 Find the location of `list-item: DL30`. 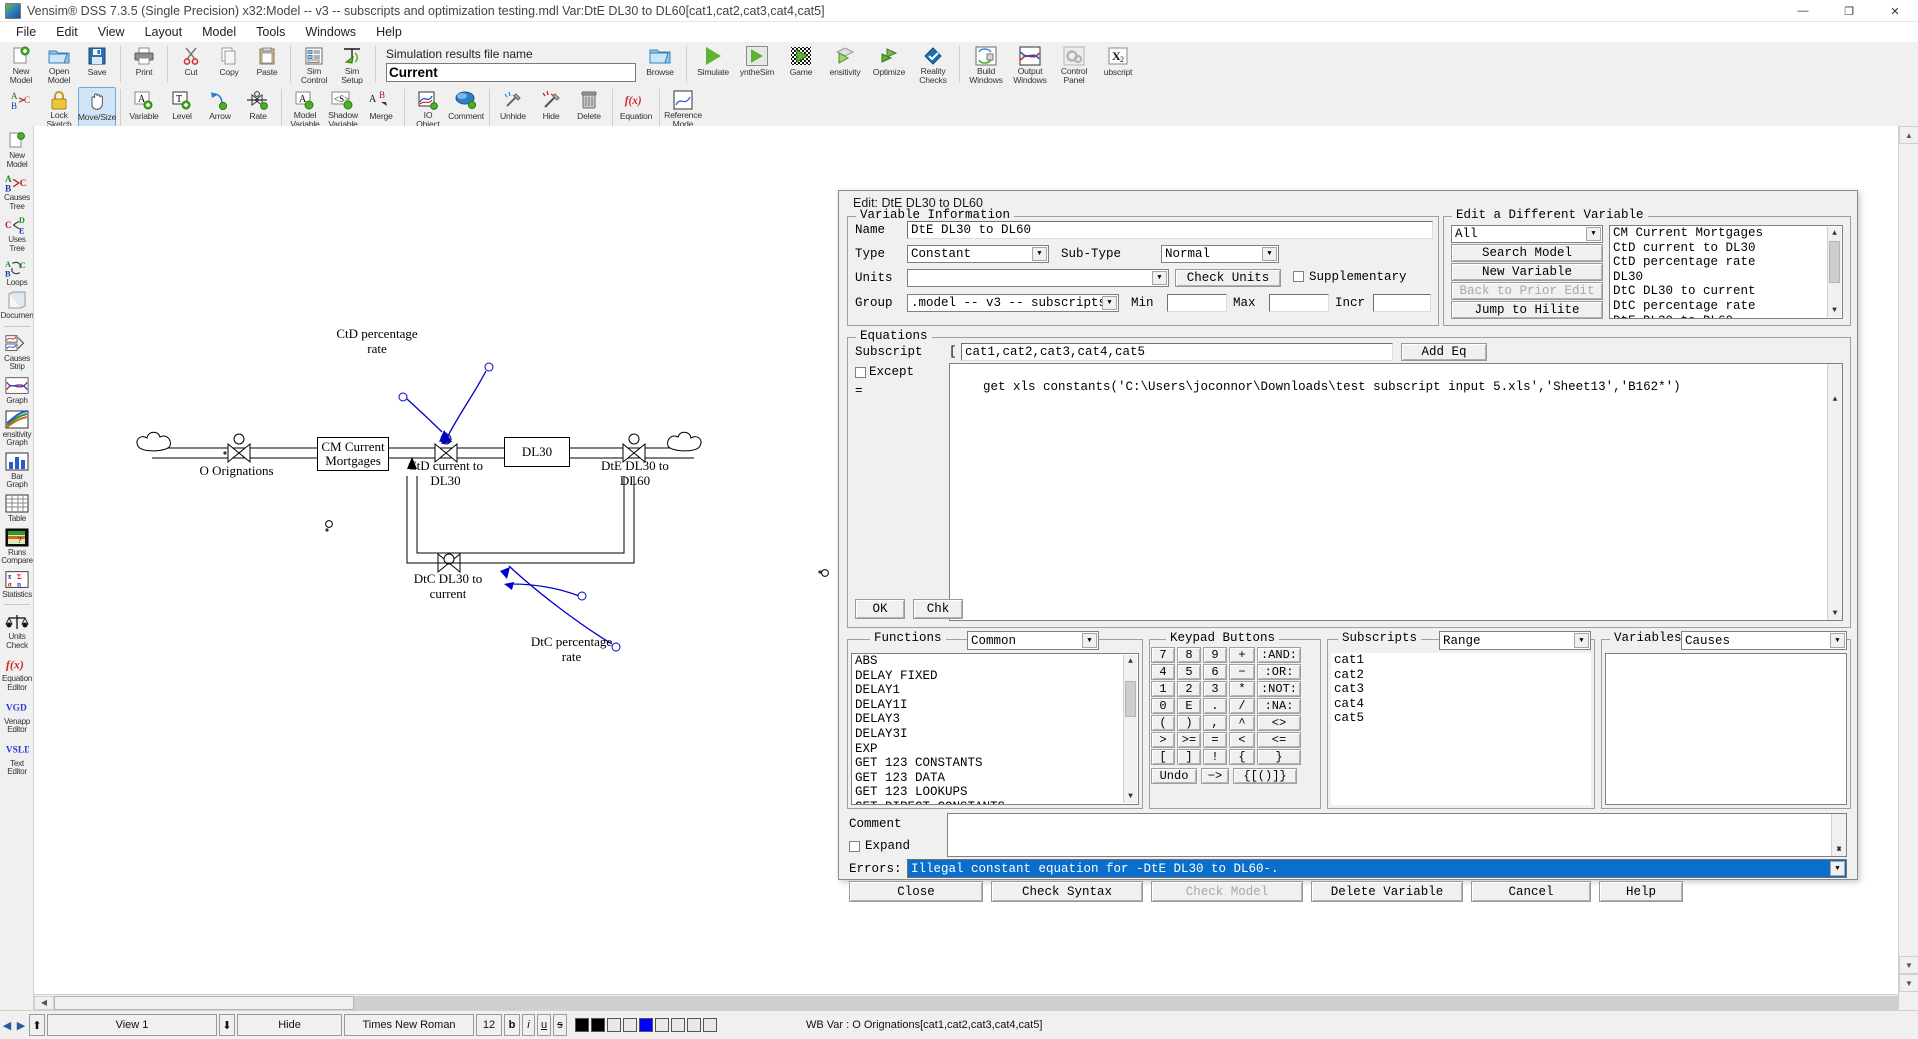

list-item: DL30 is located at coordinates (1726, 277).